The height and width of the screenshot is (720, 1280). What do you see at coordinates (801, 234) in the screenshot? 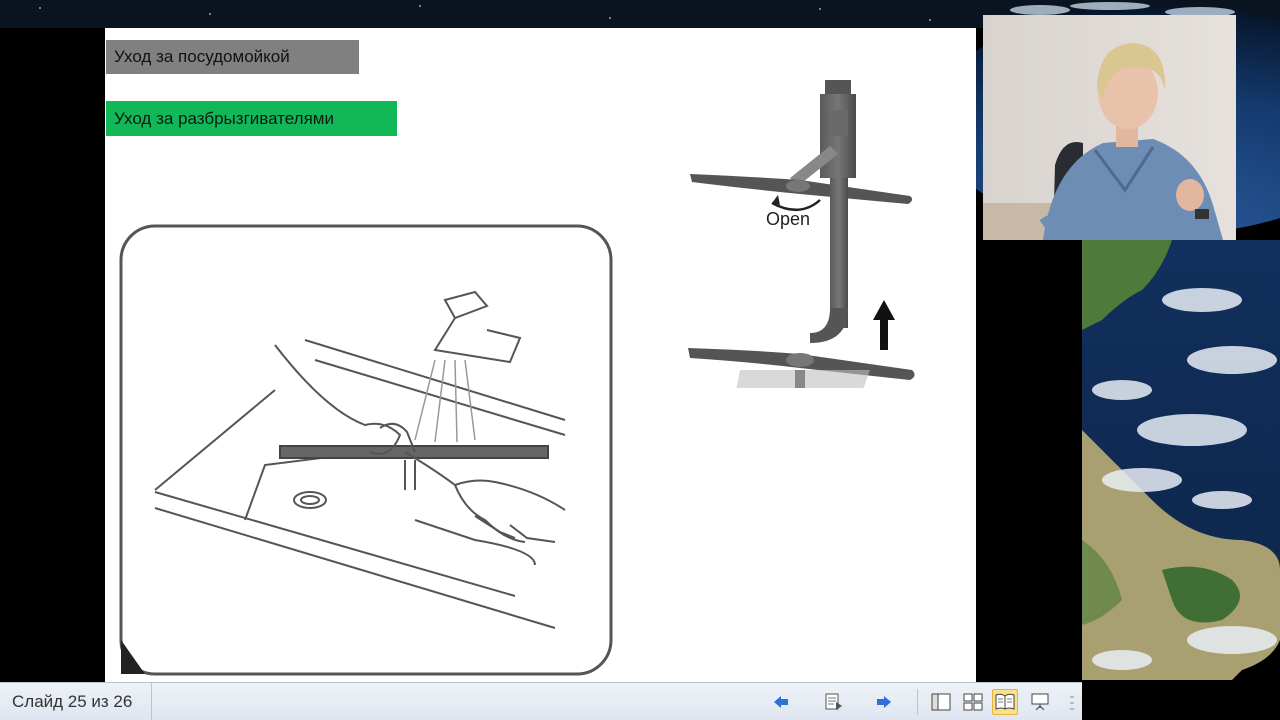
I see `spray-arm-illustration: Open` at bounding box center [801, 234].